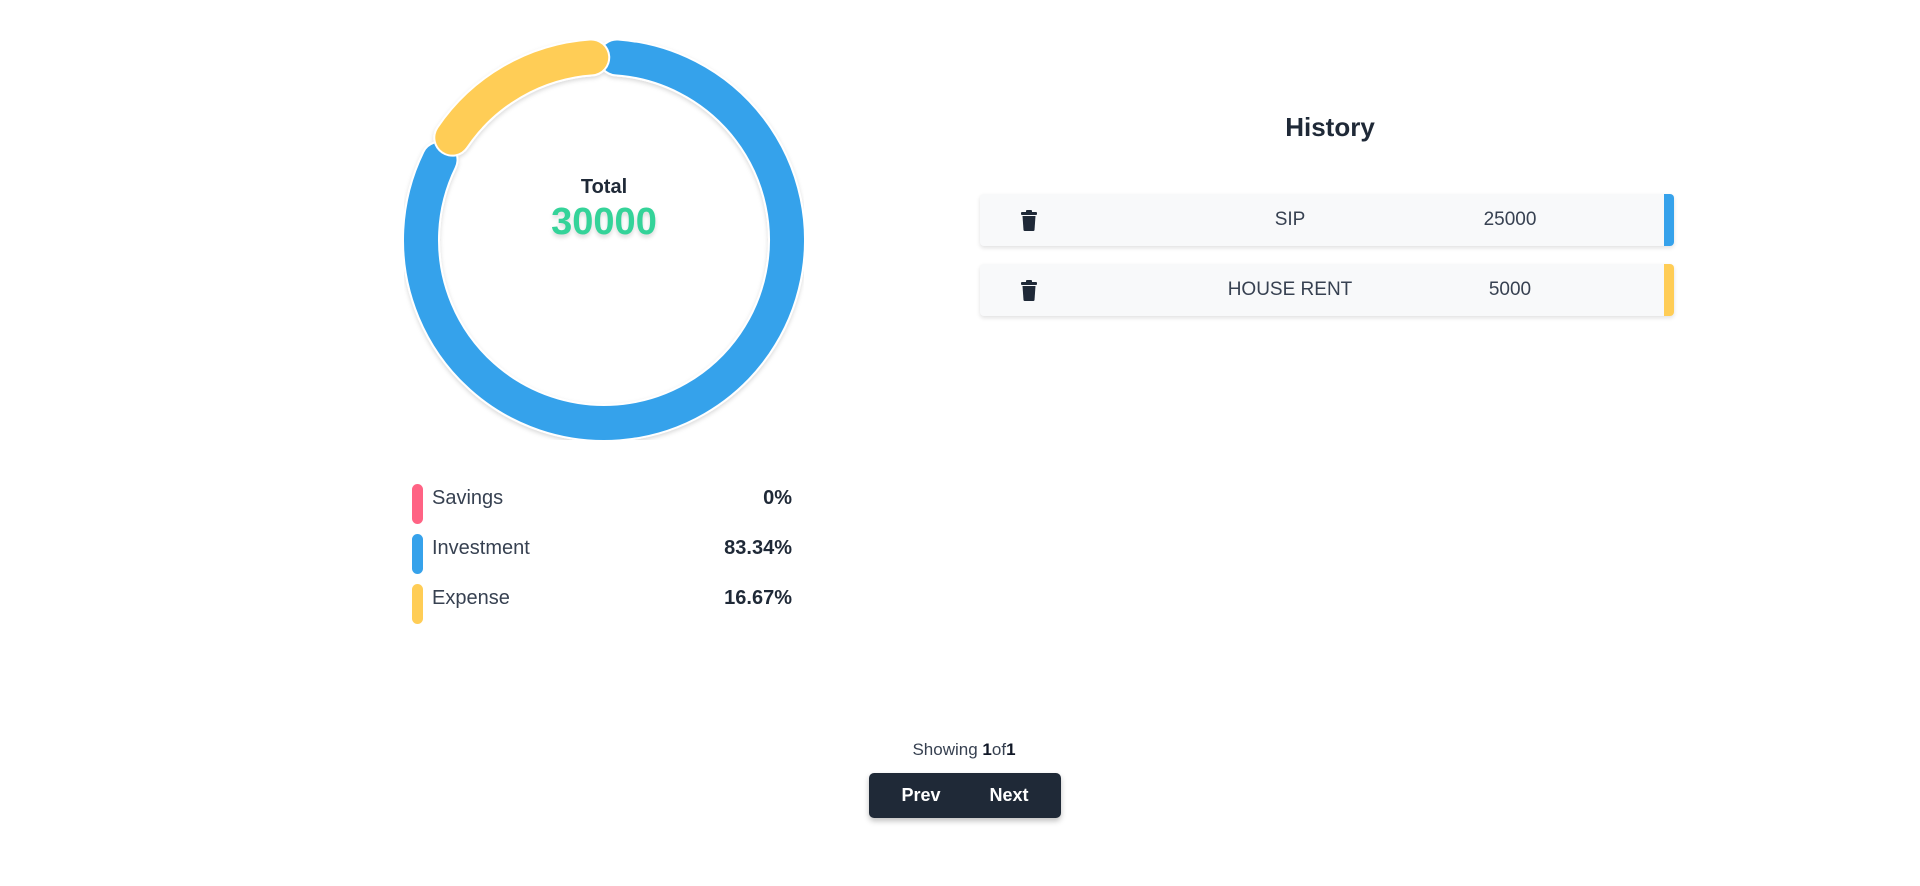 The width and height of the screenshot is (1920, 886). Describe the element at coordinates (602, 509) in the screenshot. I see `legend-item-savings: Savings 0%` at that location.